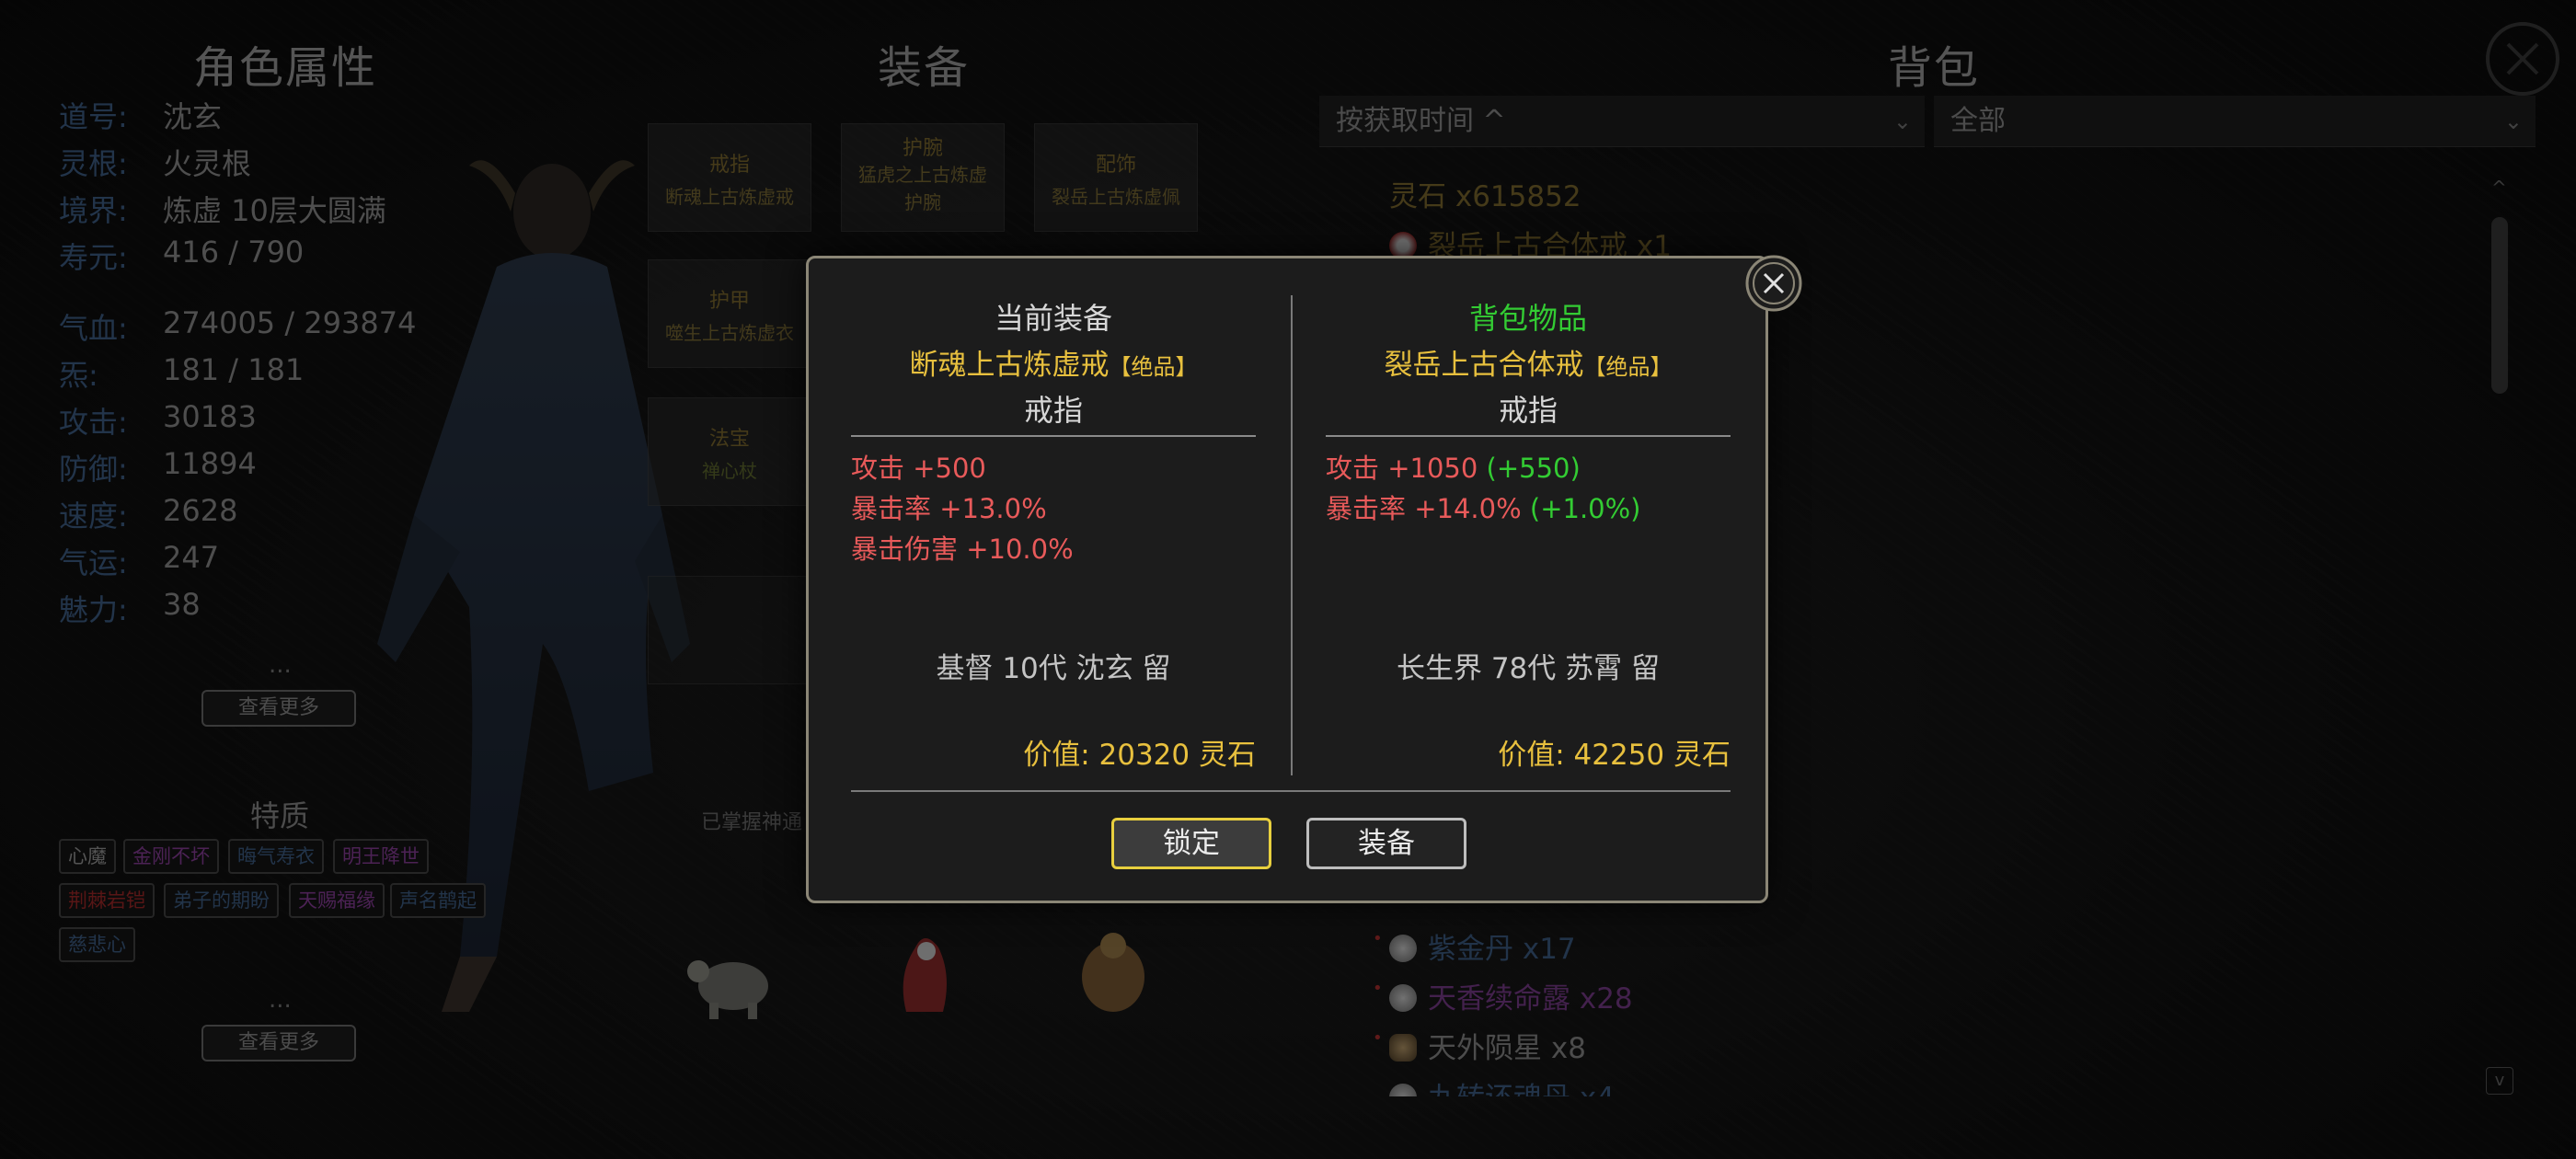 The image size is (2576, 1159). I want to click on stat-line: 暴击伤害 +10.0%, so click(962, 549).